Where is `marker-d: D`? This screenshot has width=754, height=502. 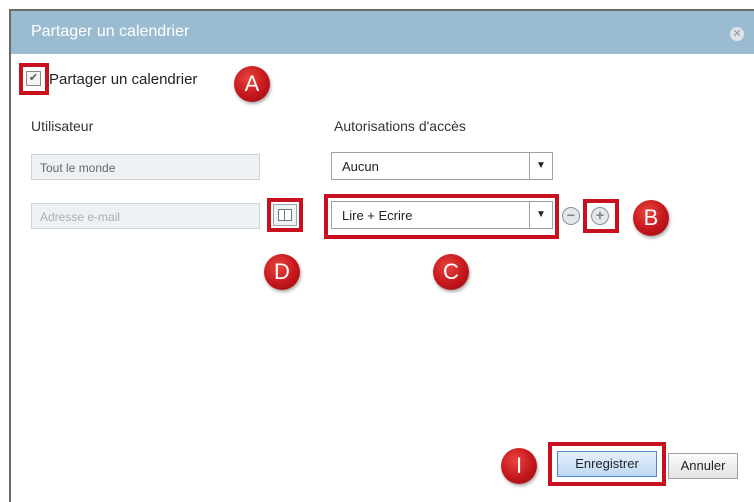 marker-d: D is located at coordinates (282, 272).